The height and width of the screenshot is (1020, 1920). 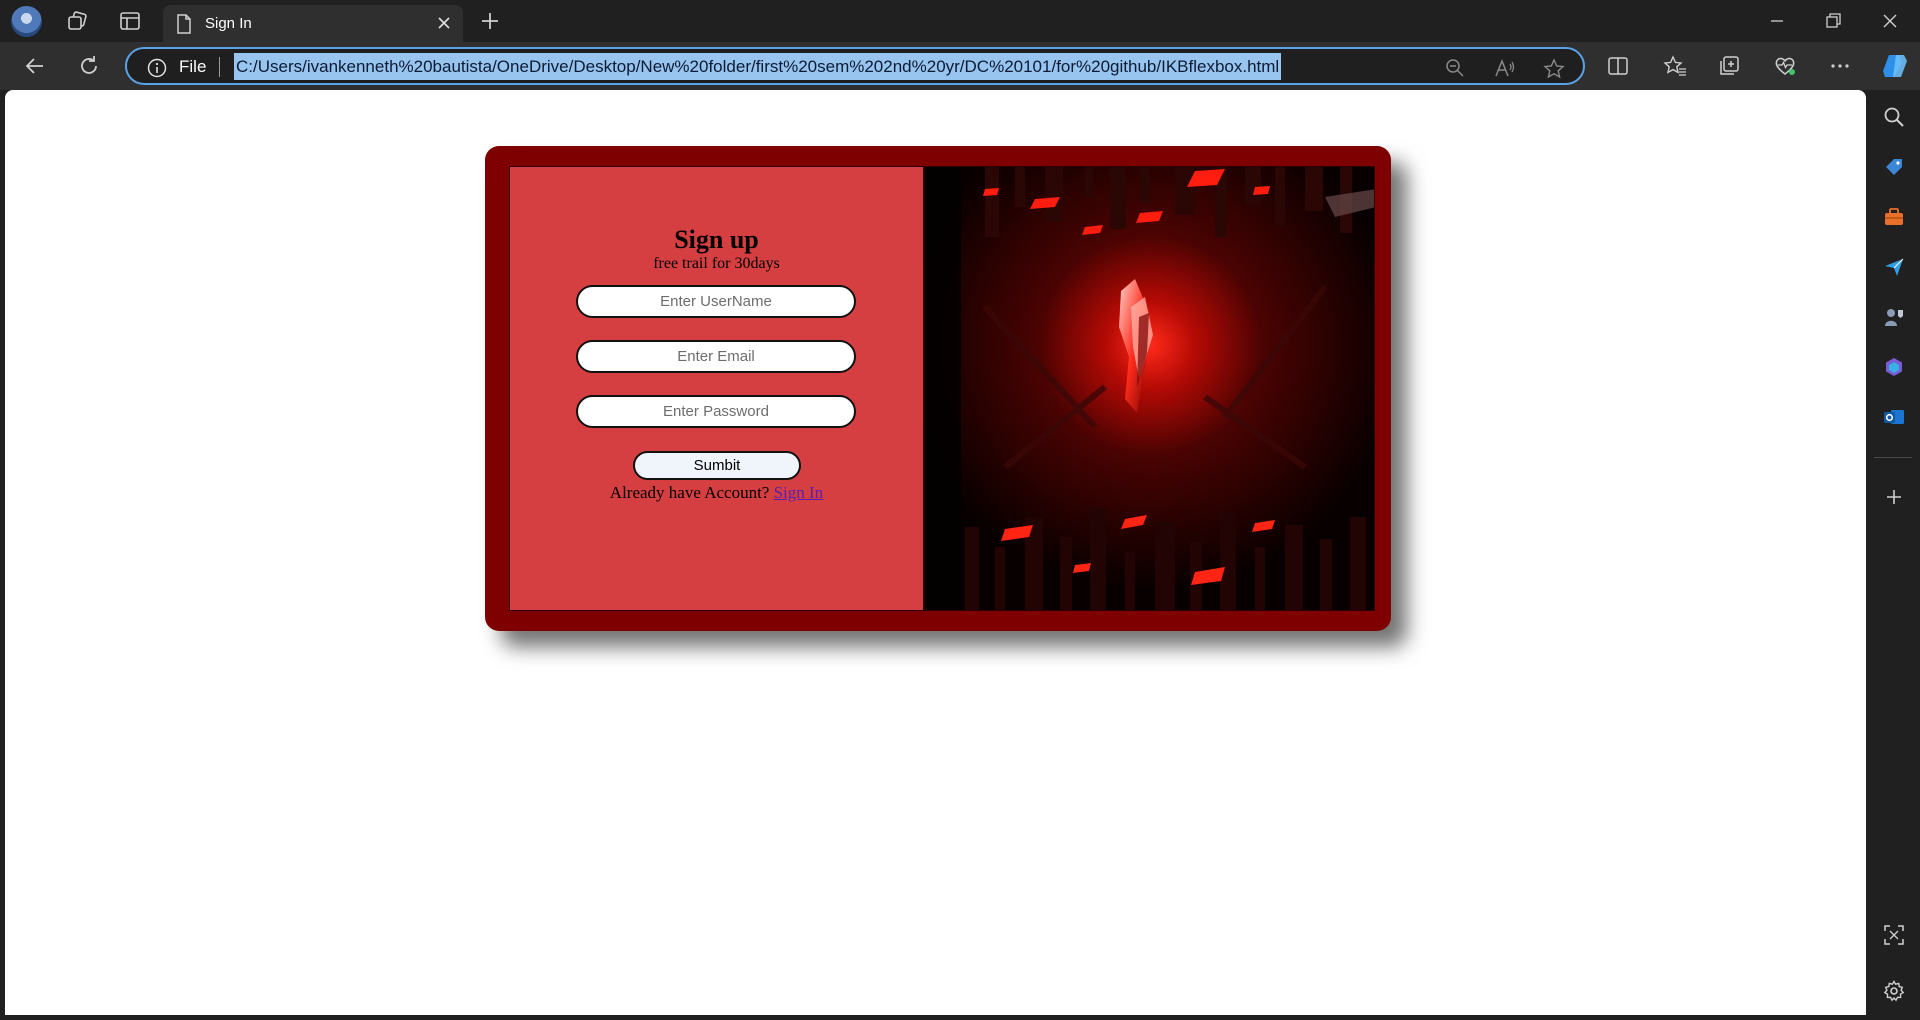 What do you see at coordinates (716, 301) in the screenshot?
I see `username-input` at bounding box center [716, 301].